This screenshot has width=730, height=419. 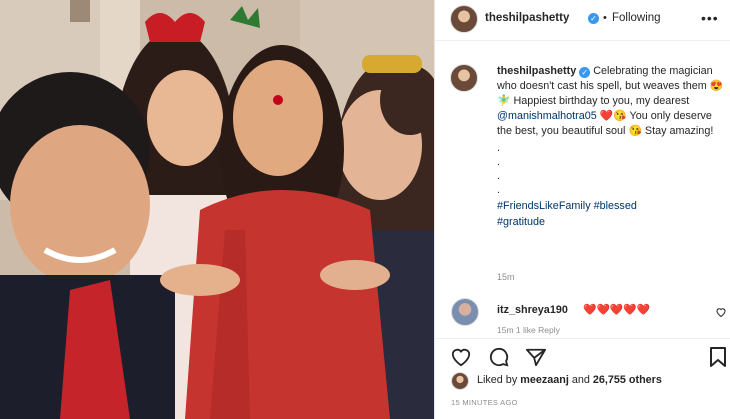 I want to click on following-button: Following, so click(x=636, y=18).